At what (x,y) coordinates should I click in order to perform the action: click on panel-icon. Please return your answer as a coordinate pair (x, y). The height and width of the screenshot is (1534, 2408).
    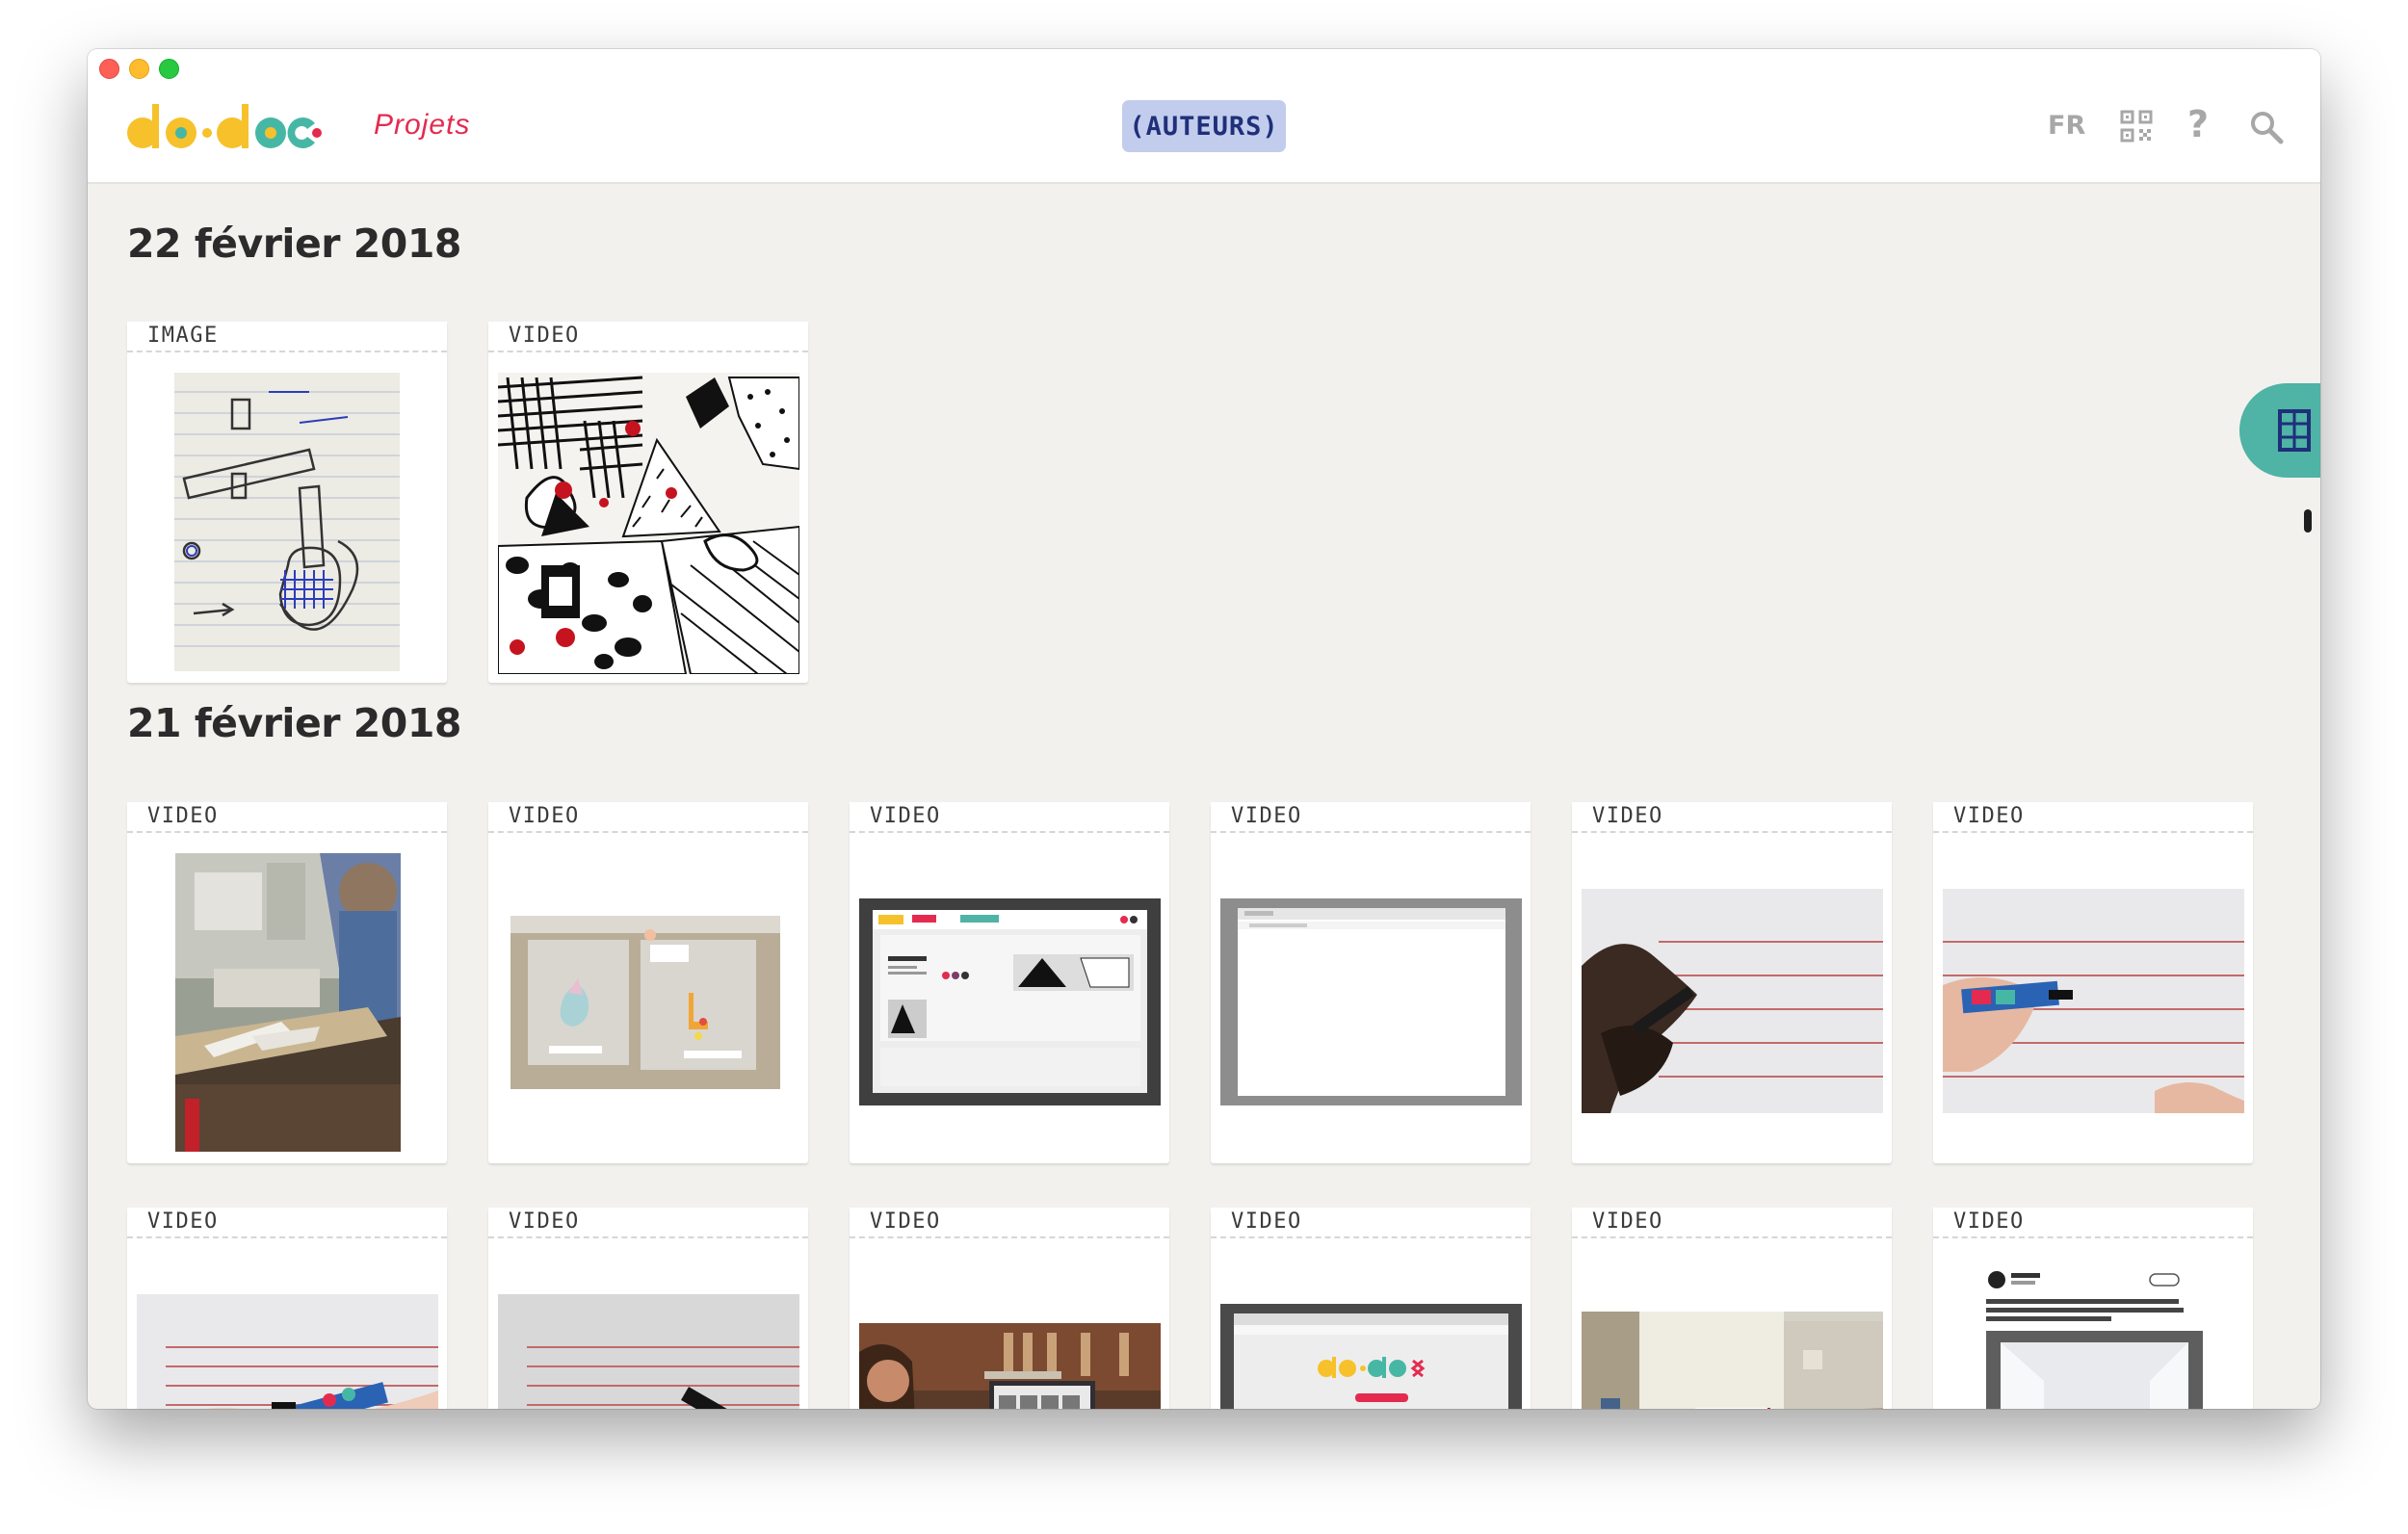
    Looking at the image, I should click on (2294, 430).